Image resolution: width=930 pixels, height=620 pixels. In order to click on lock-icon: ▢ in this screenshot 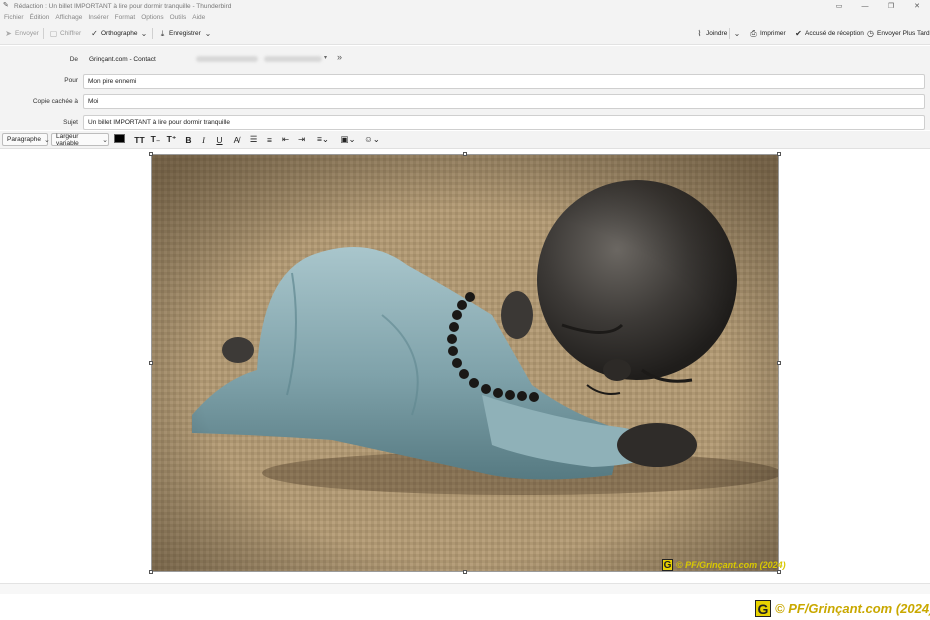, I will do `click(53, 33)`.